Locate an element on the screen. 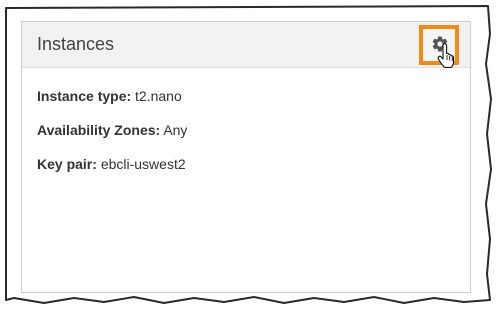 The height and width of the screenshot is (313, 496). field-label: Availability Zones: is located at coordinates (99, 130).